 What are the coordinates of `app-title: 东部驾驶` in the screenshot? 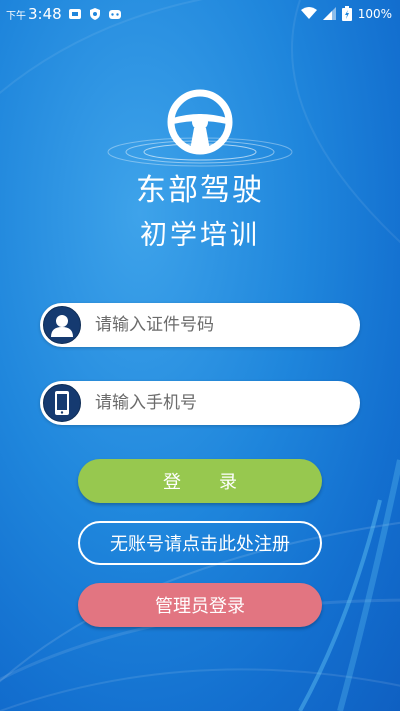 It's located at (200, 190).